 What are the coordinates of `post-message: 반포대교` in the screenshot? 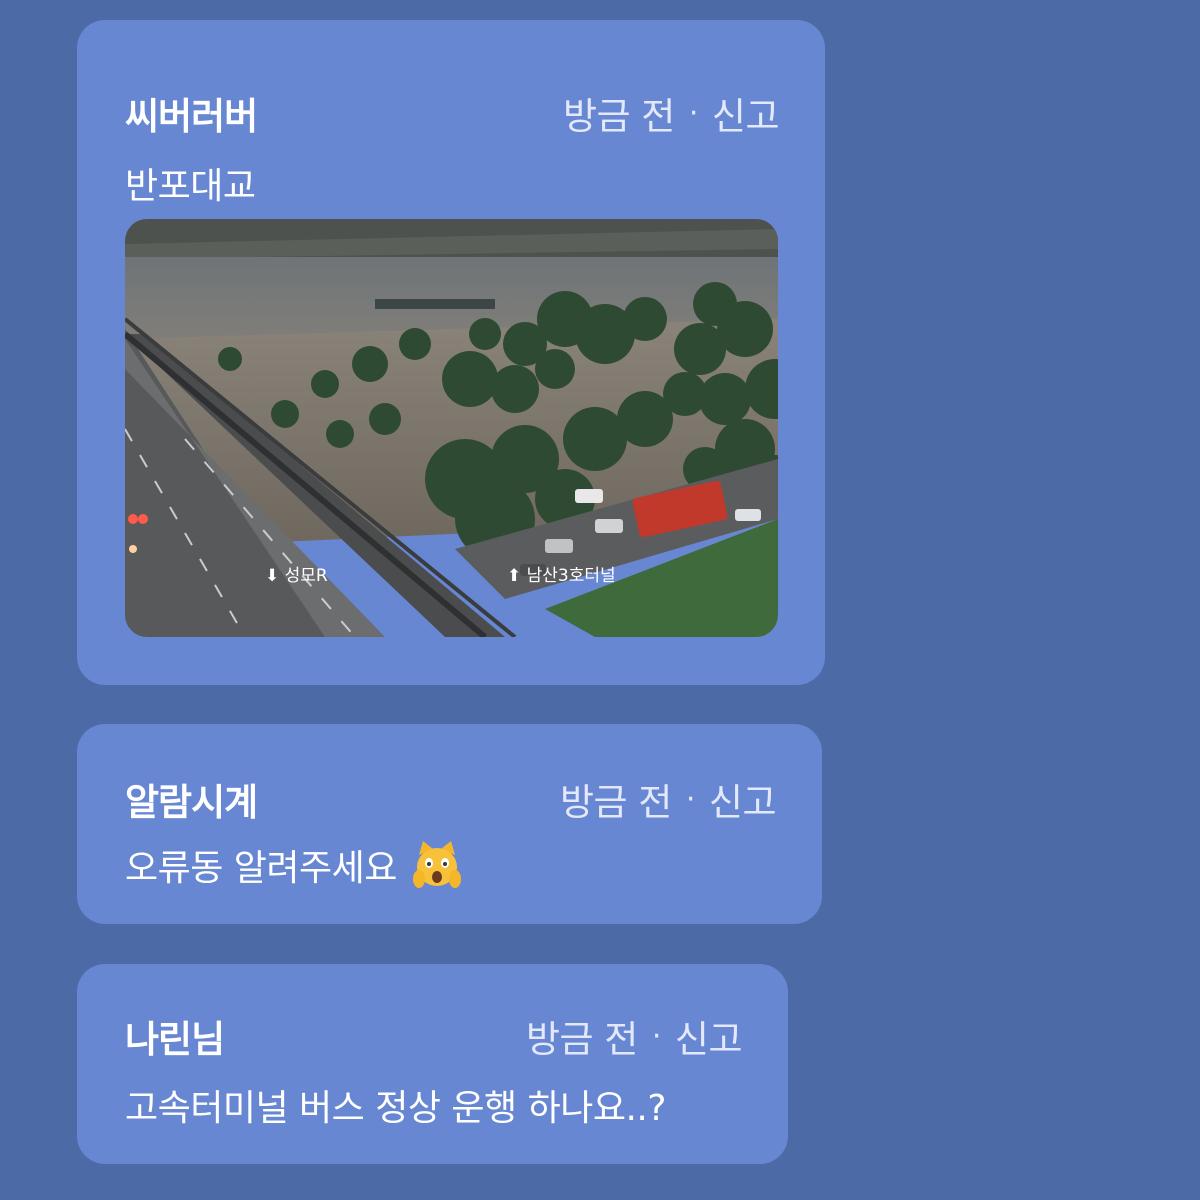 It's located at (190, 186).